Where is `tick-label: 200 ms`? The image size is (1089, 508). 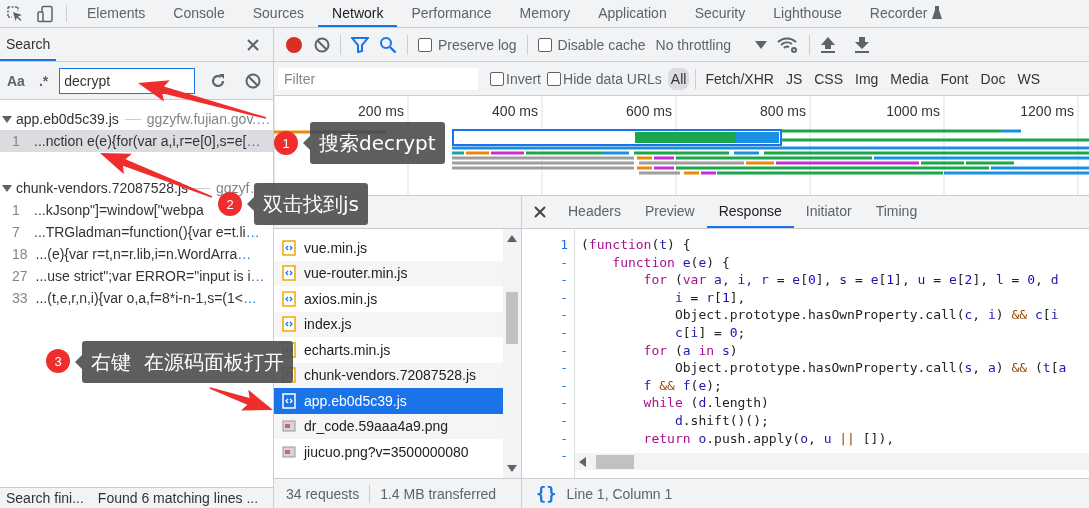
tick-label: 200 ms is located at coordinates (381, 111).